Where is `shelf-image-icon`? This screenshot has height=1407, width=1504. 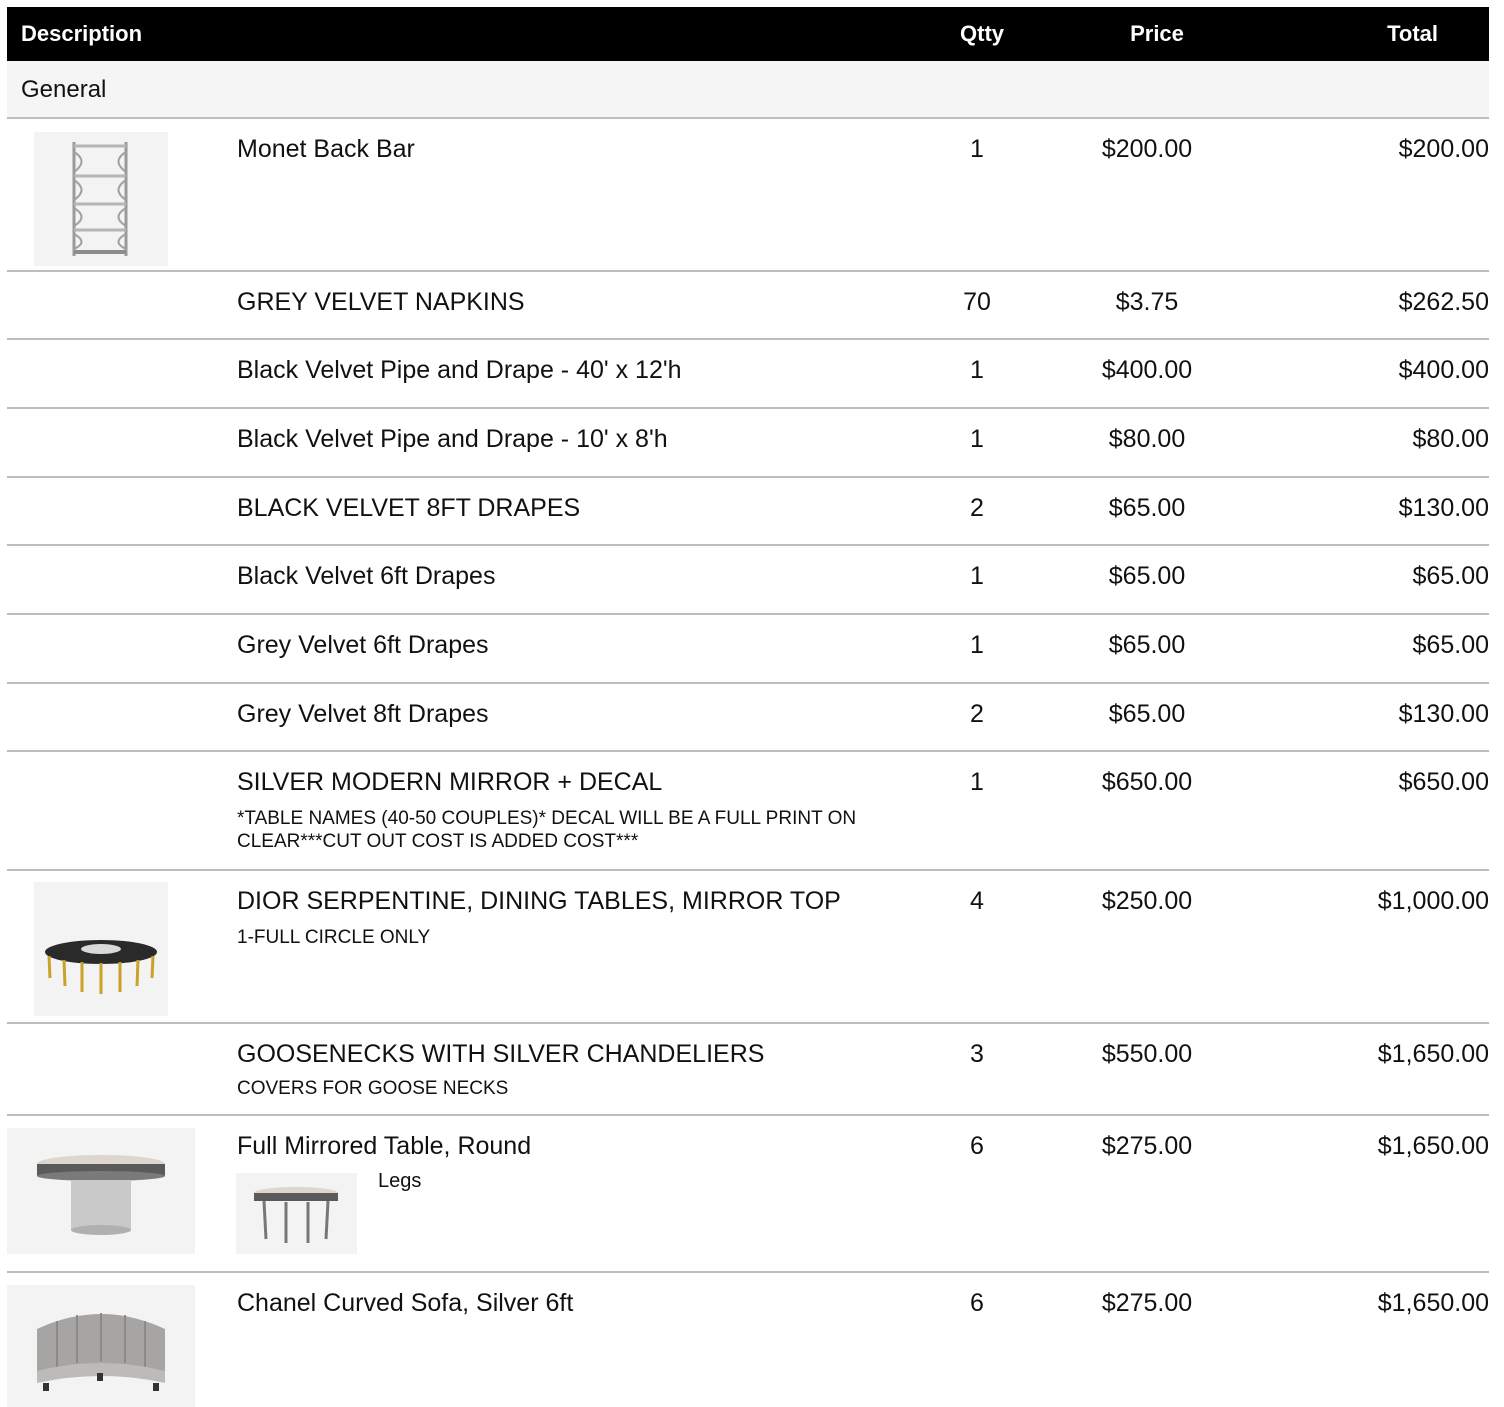 shelf-image-icon is located at coordinates (101, 199).